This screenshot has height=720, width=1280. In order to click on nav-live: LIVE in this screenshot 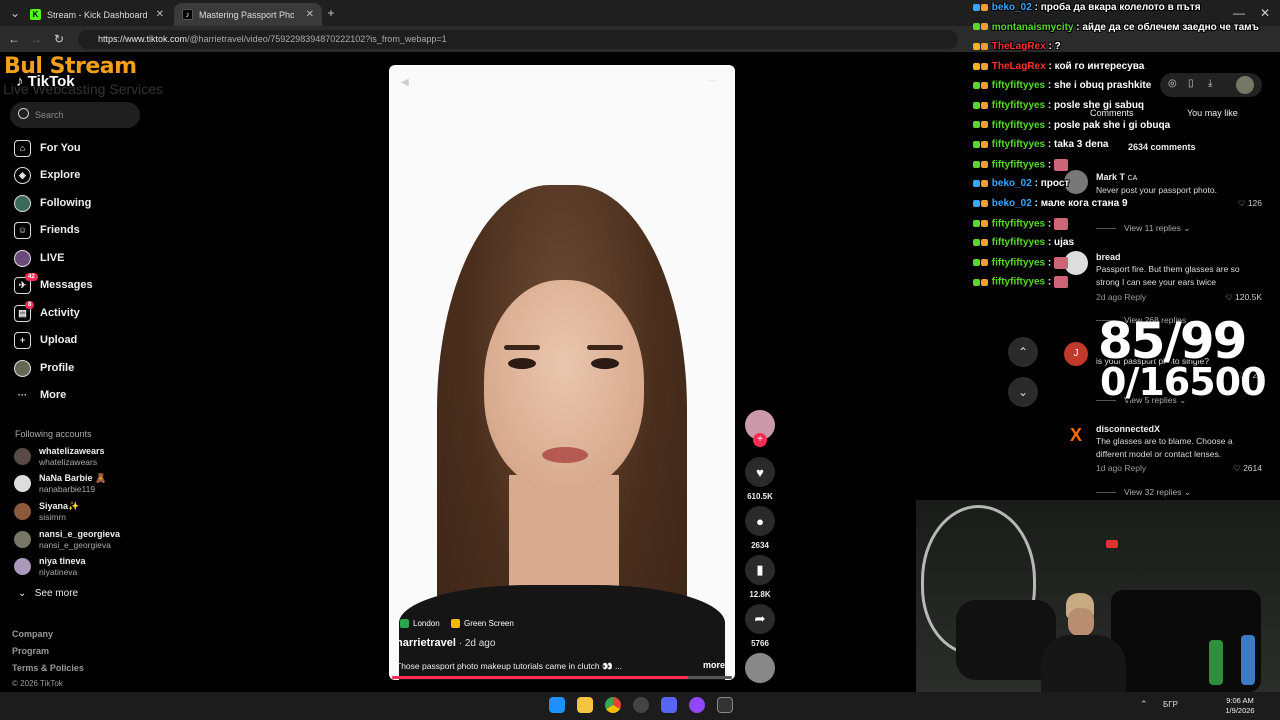, I will do `click(39, 258)`.